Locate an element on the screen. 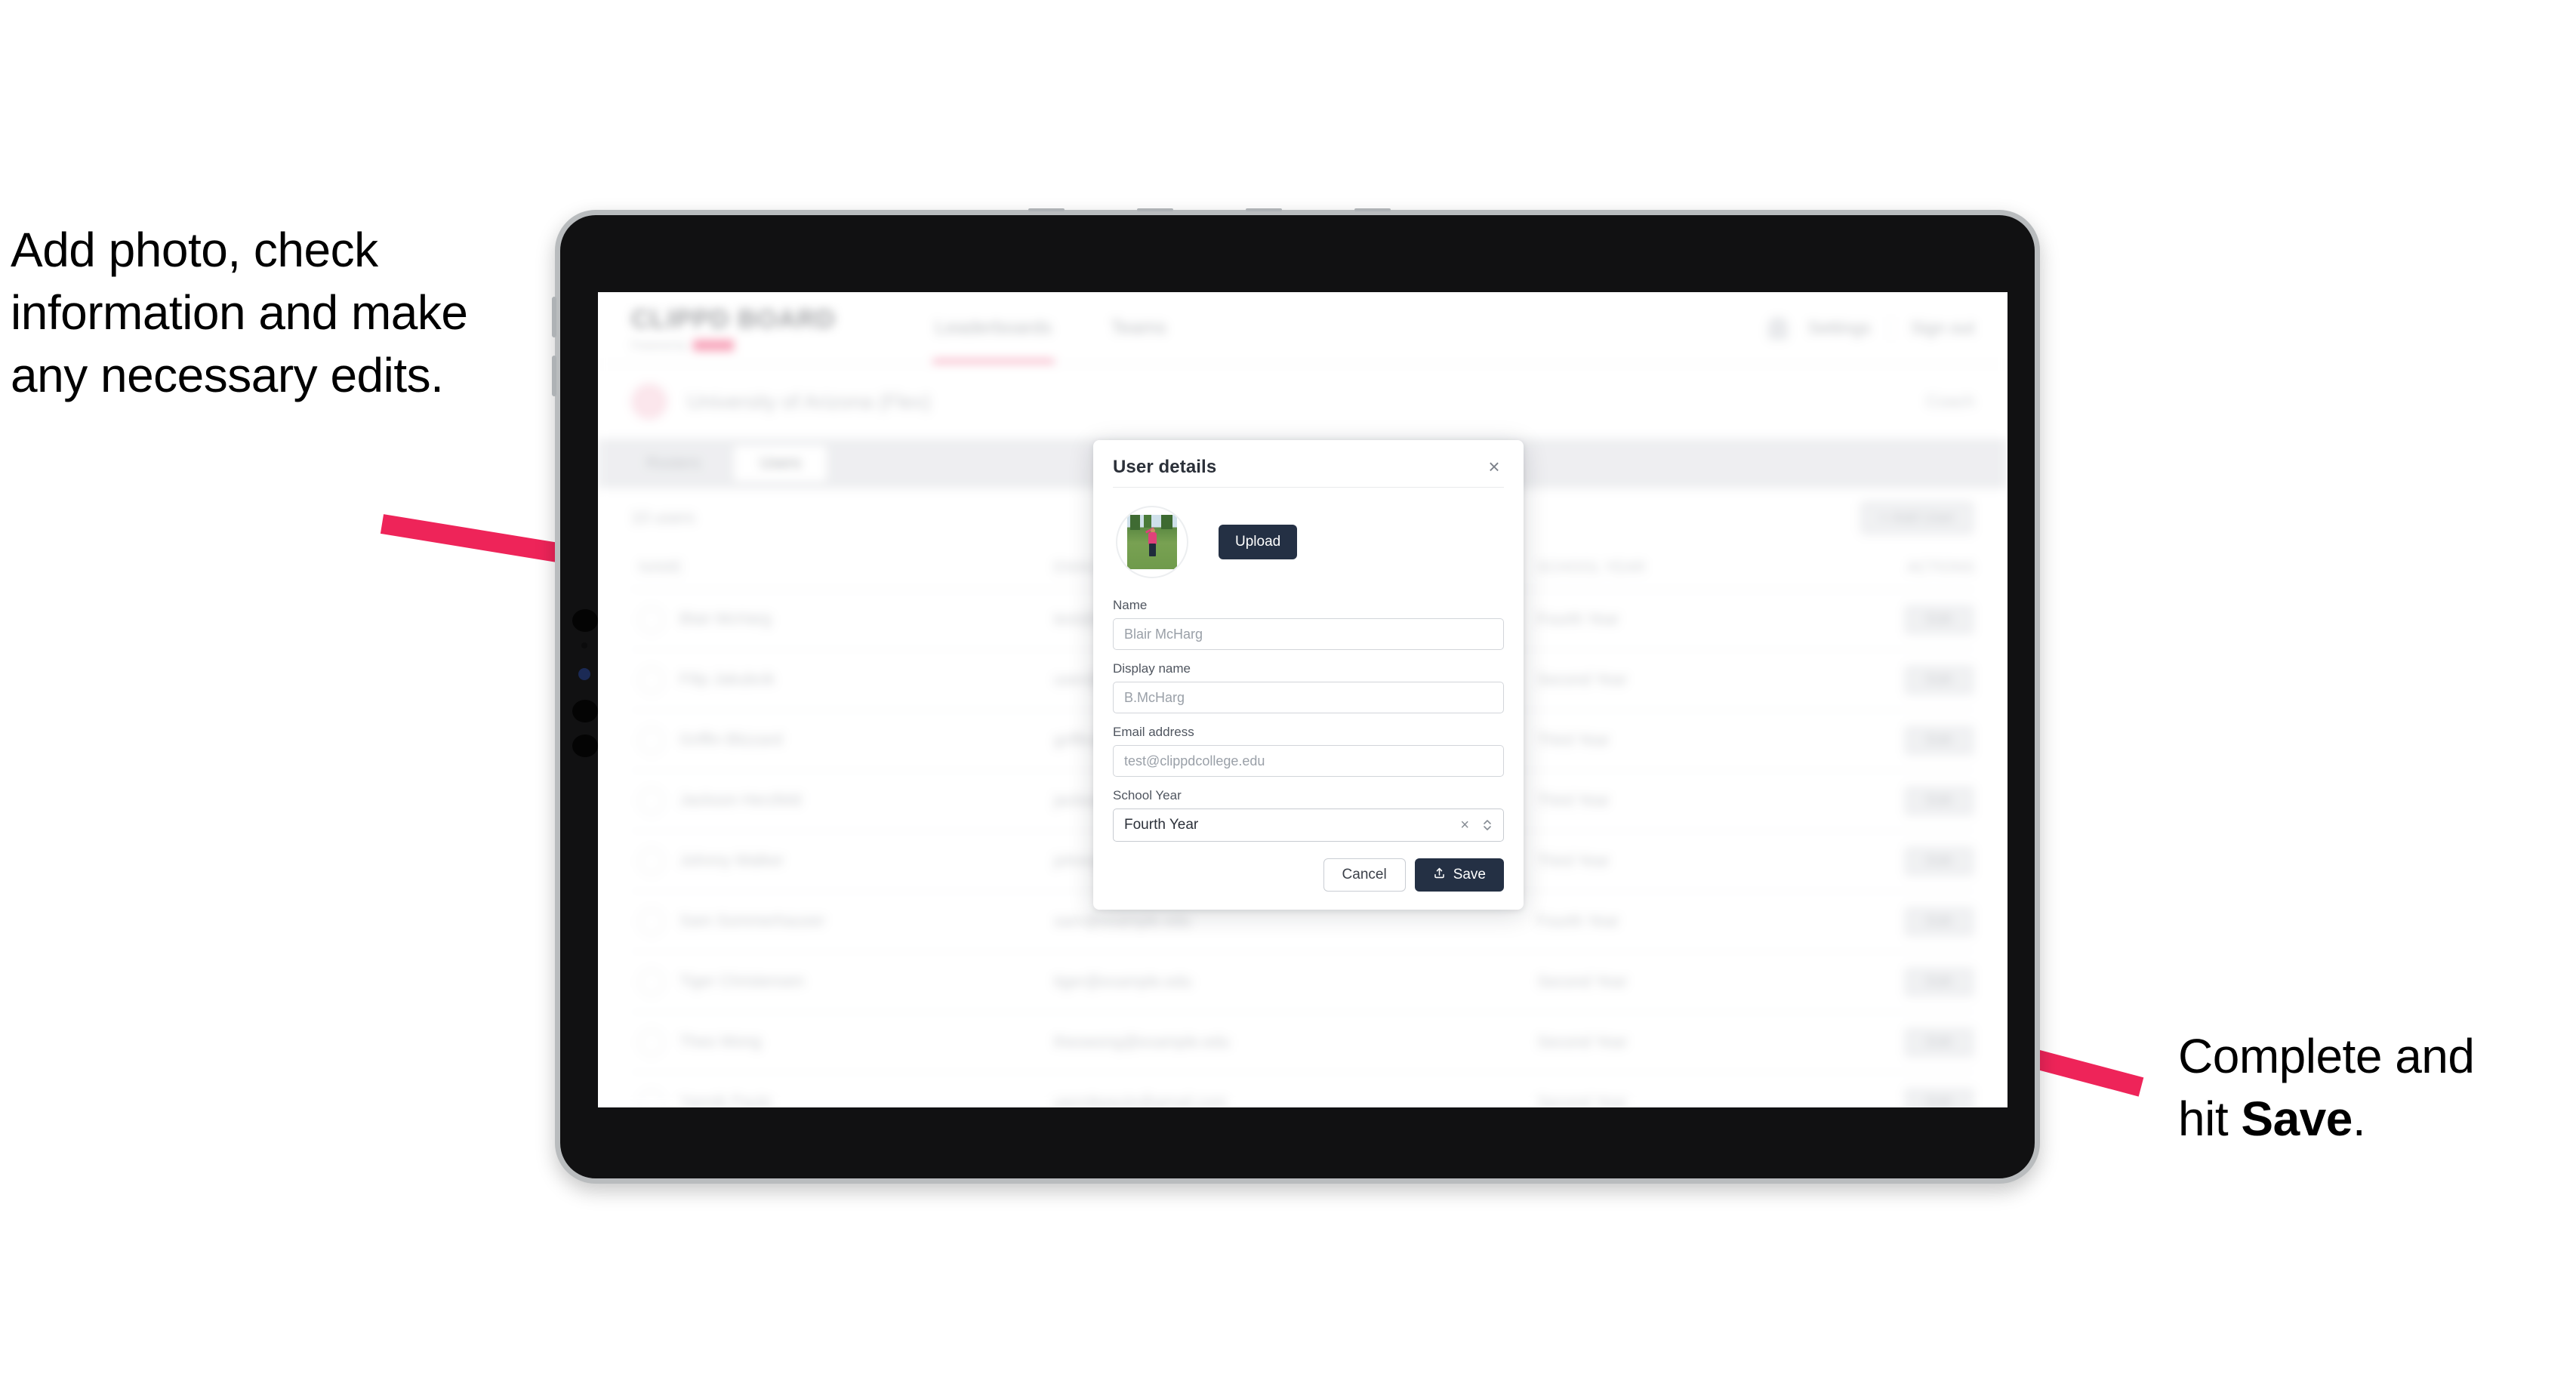 Image resolution: width=2576 pixels, height=1386 pixels. tab-users: Users is located at coordinates (780, 463).